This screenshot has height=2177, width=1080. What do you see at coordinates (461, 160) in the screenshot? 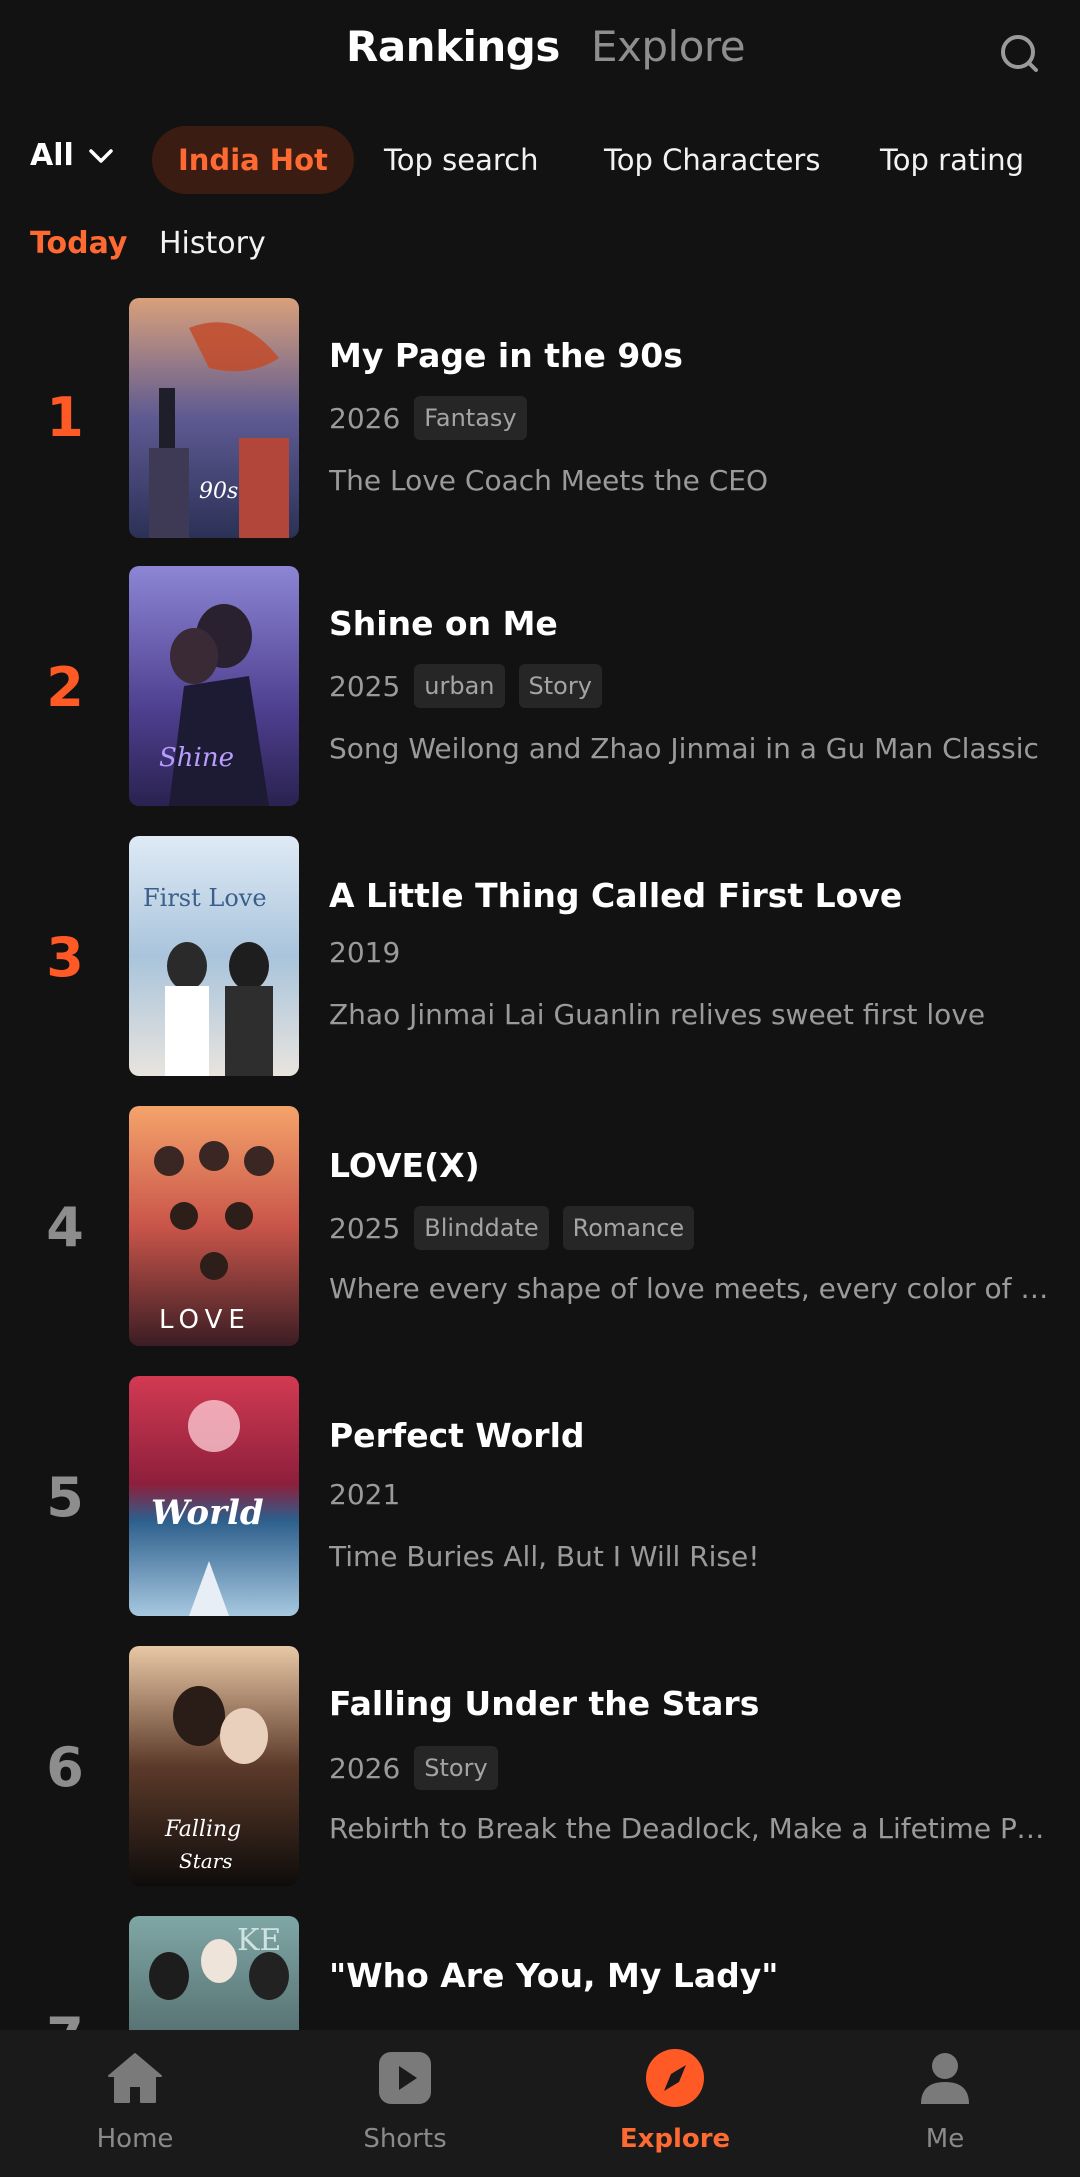
I see `chip-top-search: Top search` at bounding box center [461, 160].